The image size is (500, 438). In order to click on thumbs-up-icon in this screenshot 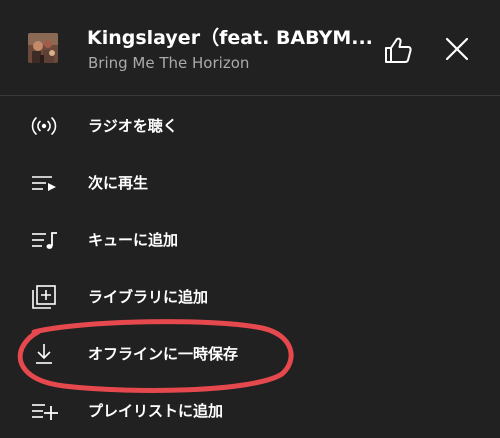, I will do `click(398, 50)`.